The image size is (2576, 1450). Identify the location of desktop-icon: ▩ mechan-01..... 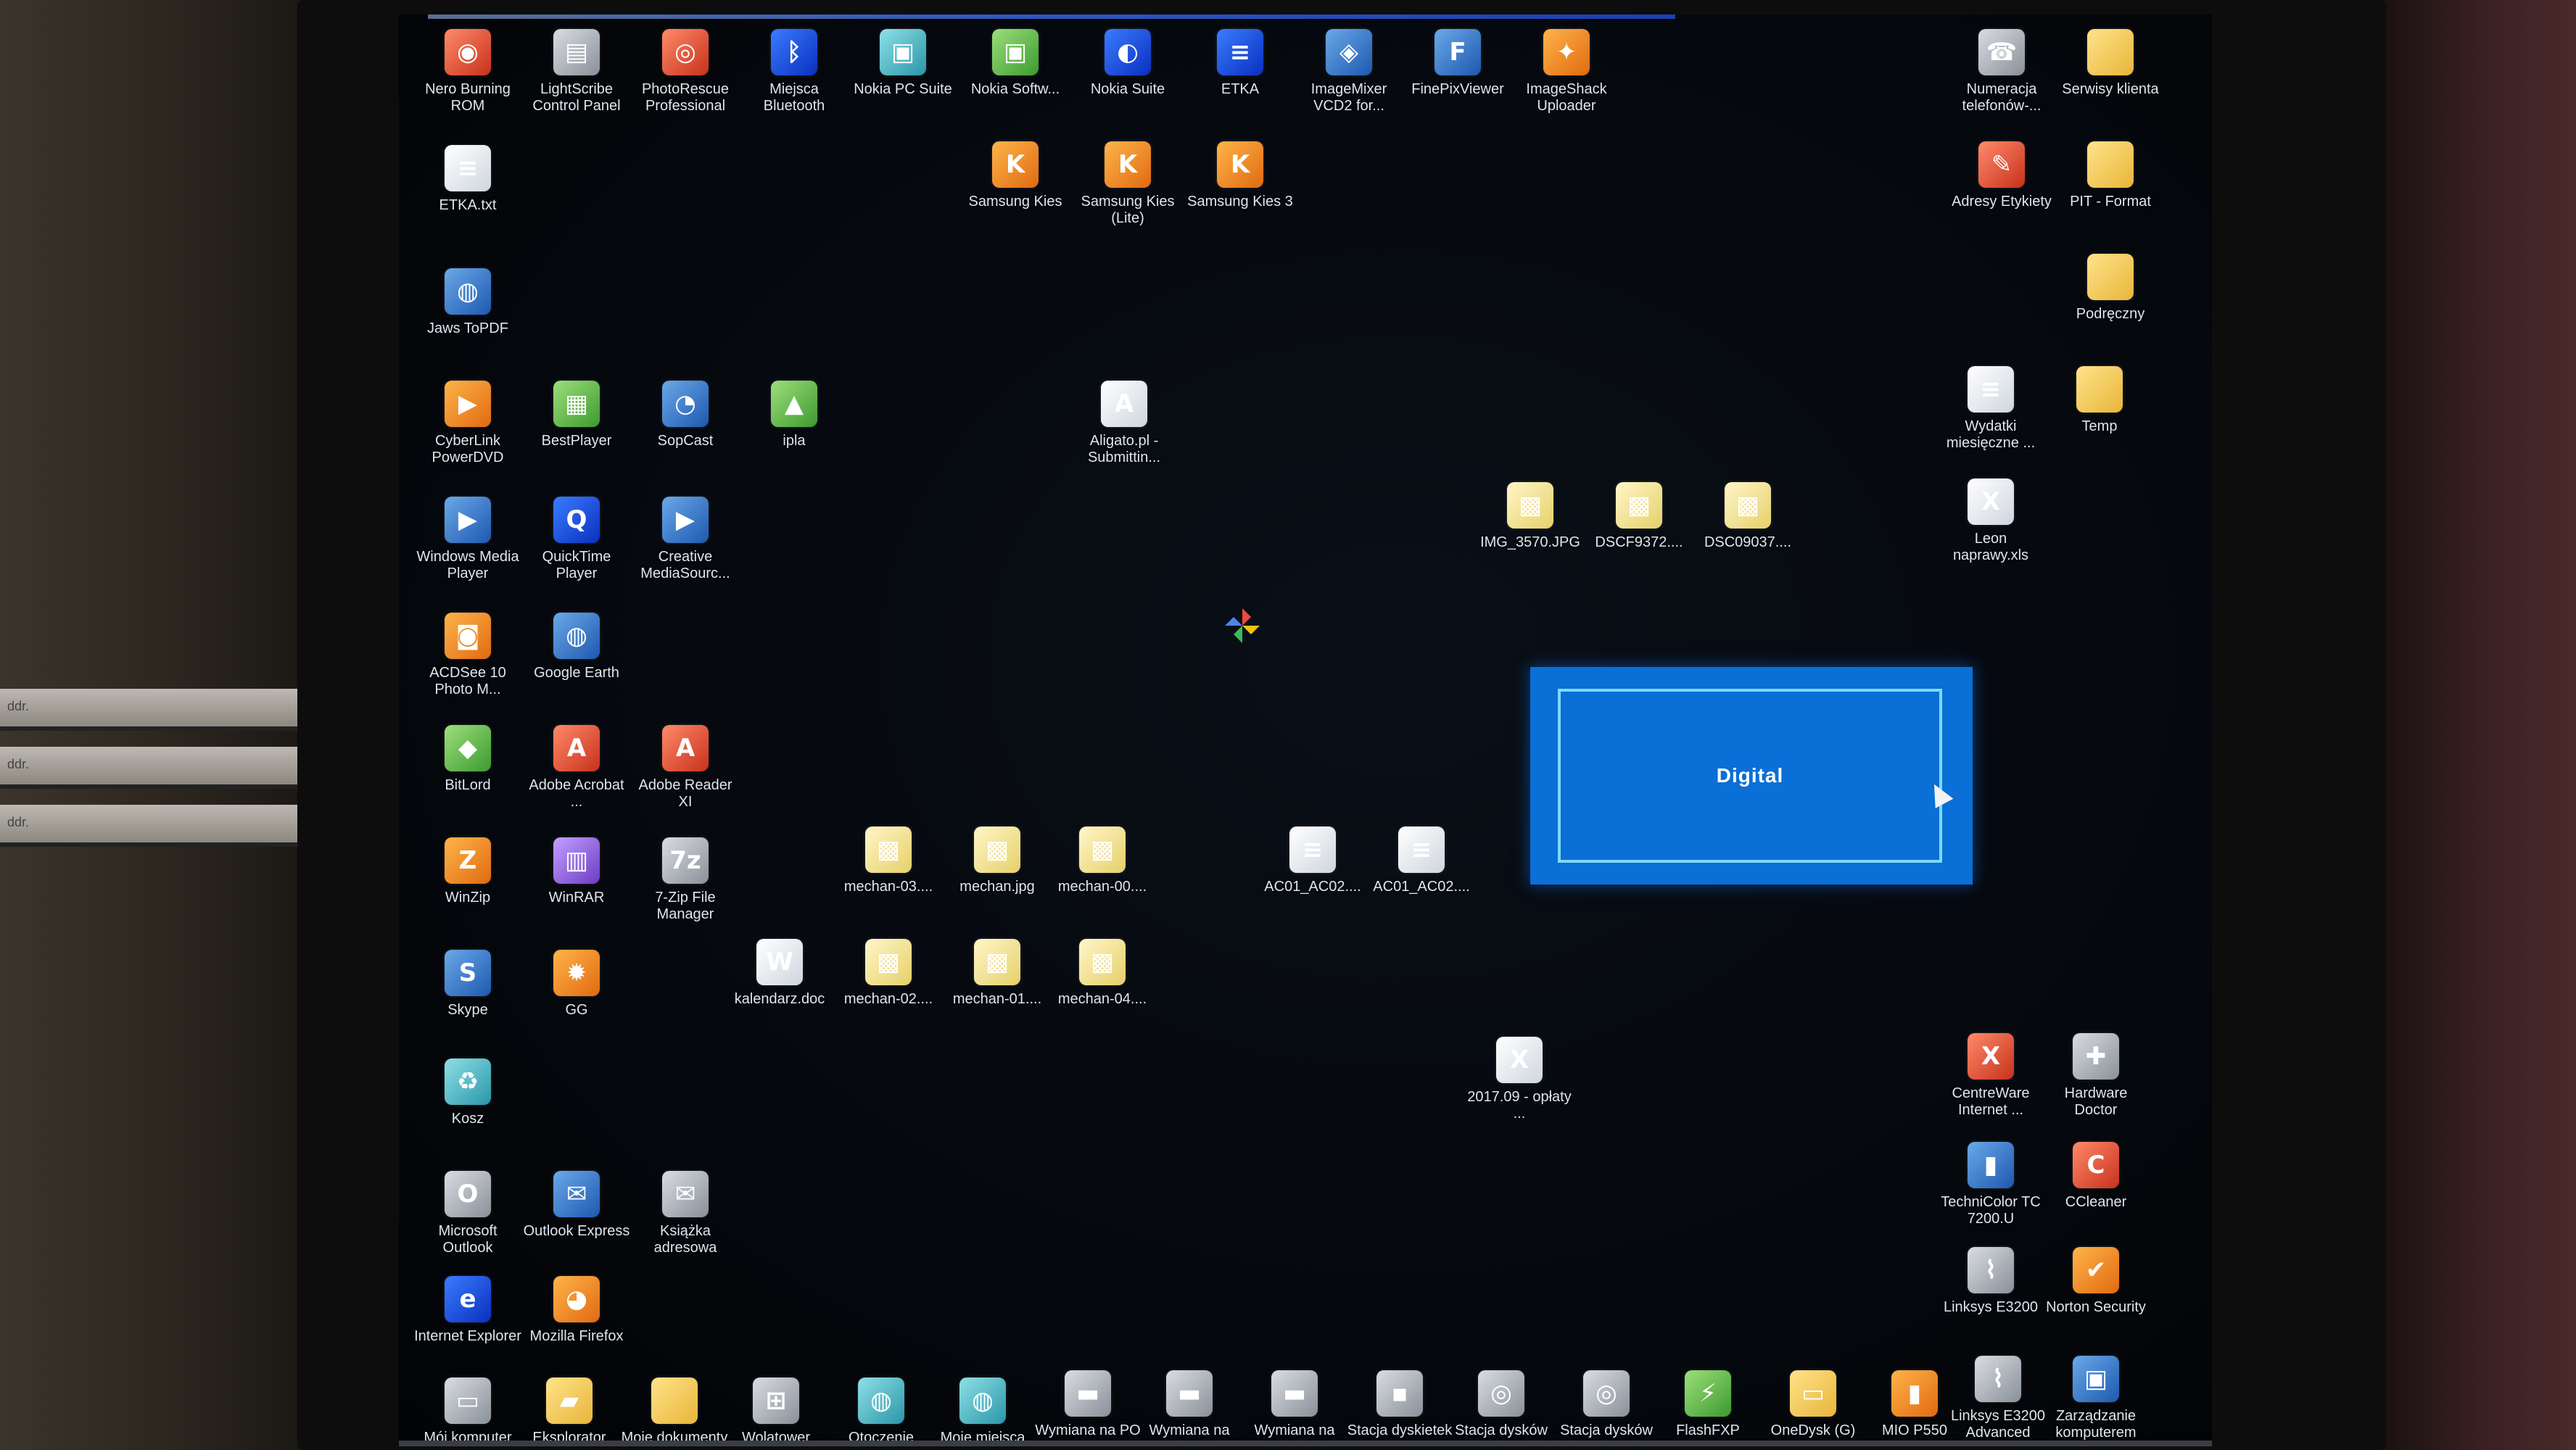
(997, 993).